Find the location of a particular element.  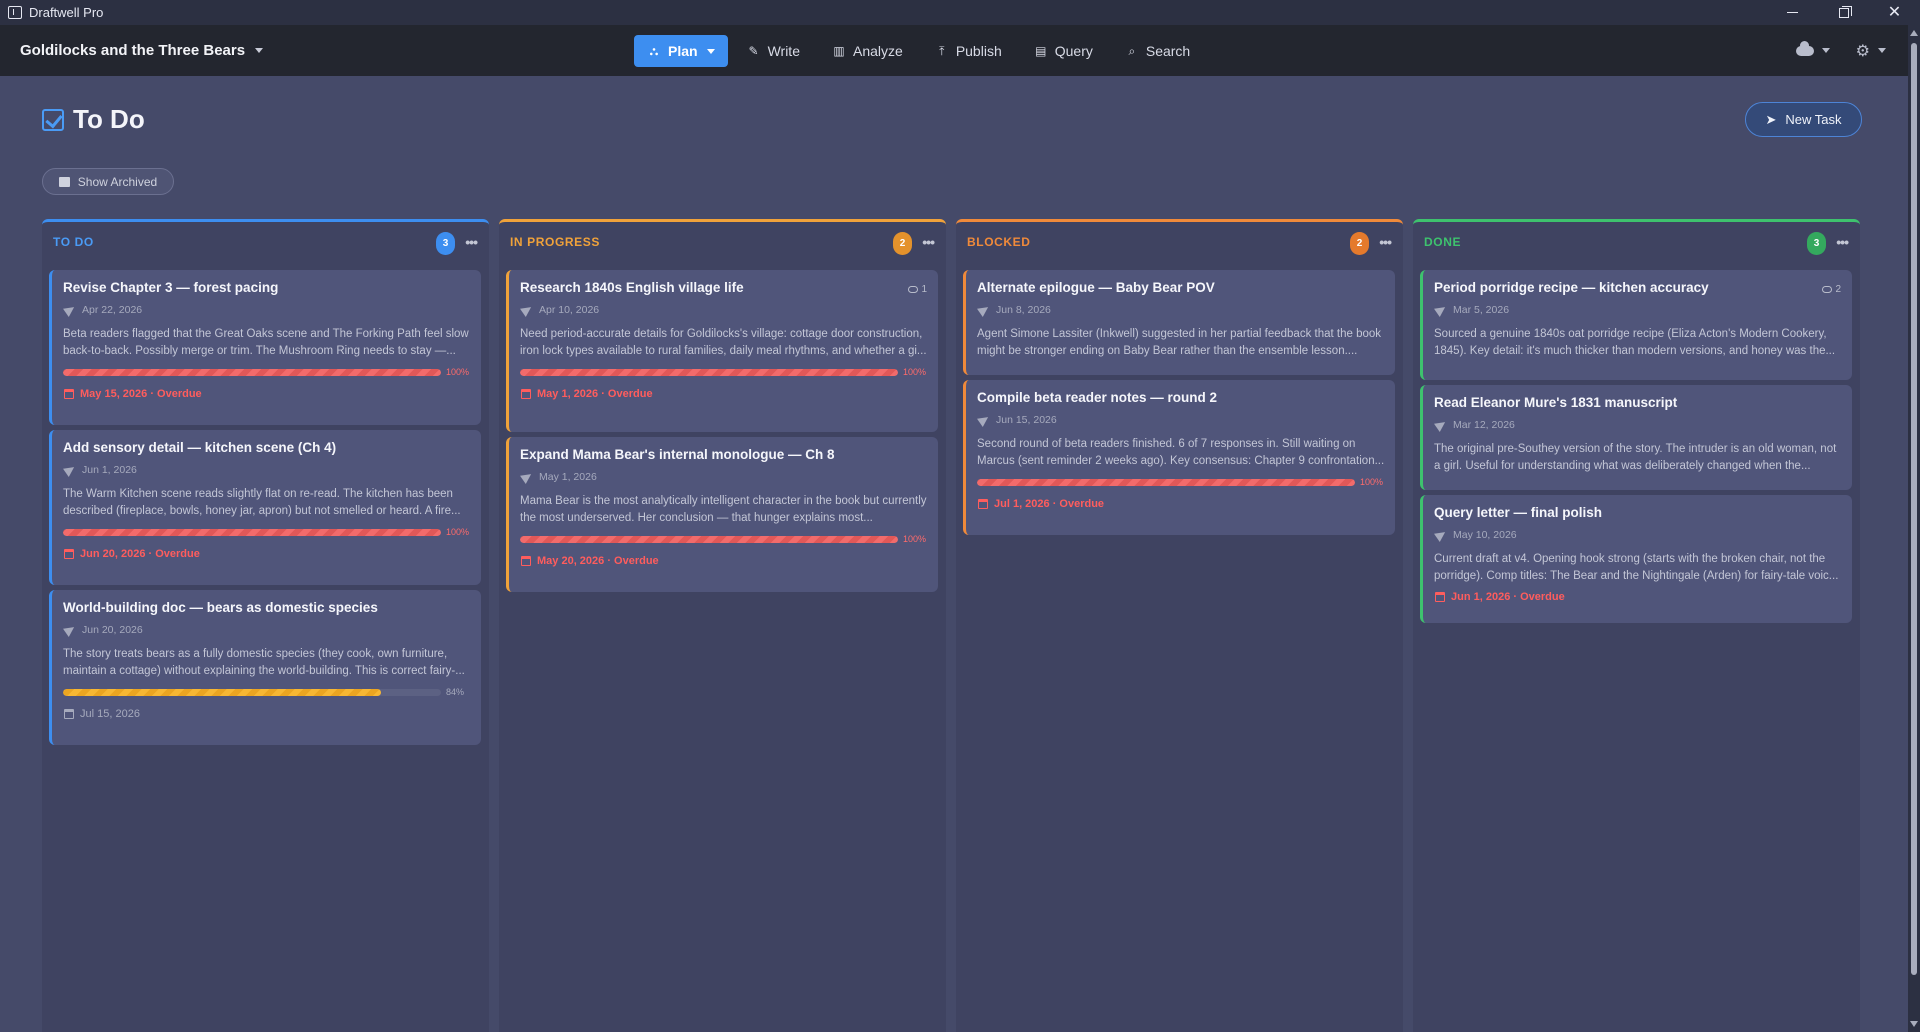

column-count-badge: 3 is located at coordinates (1816, 243).